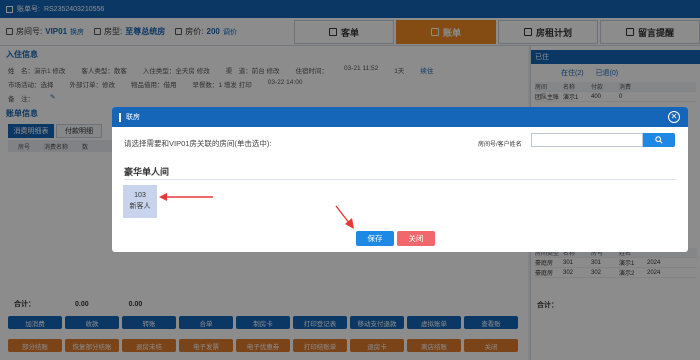 This screenshot has width=700, height=360. What do you see at coordinates (400, 117) in the screenshot?
I see `dialog-header: 联房` at bounding box center [400, 117].